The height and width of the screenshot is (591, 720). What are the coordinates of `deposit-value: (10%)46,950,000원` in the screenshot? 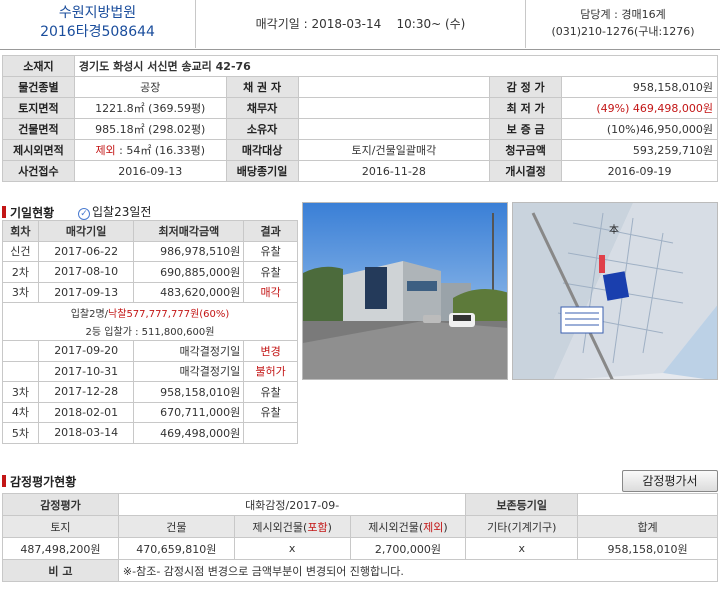 It's located at (639, 129).